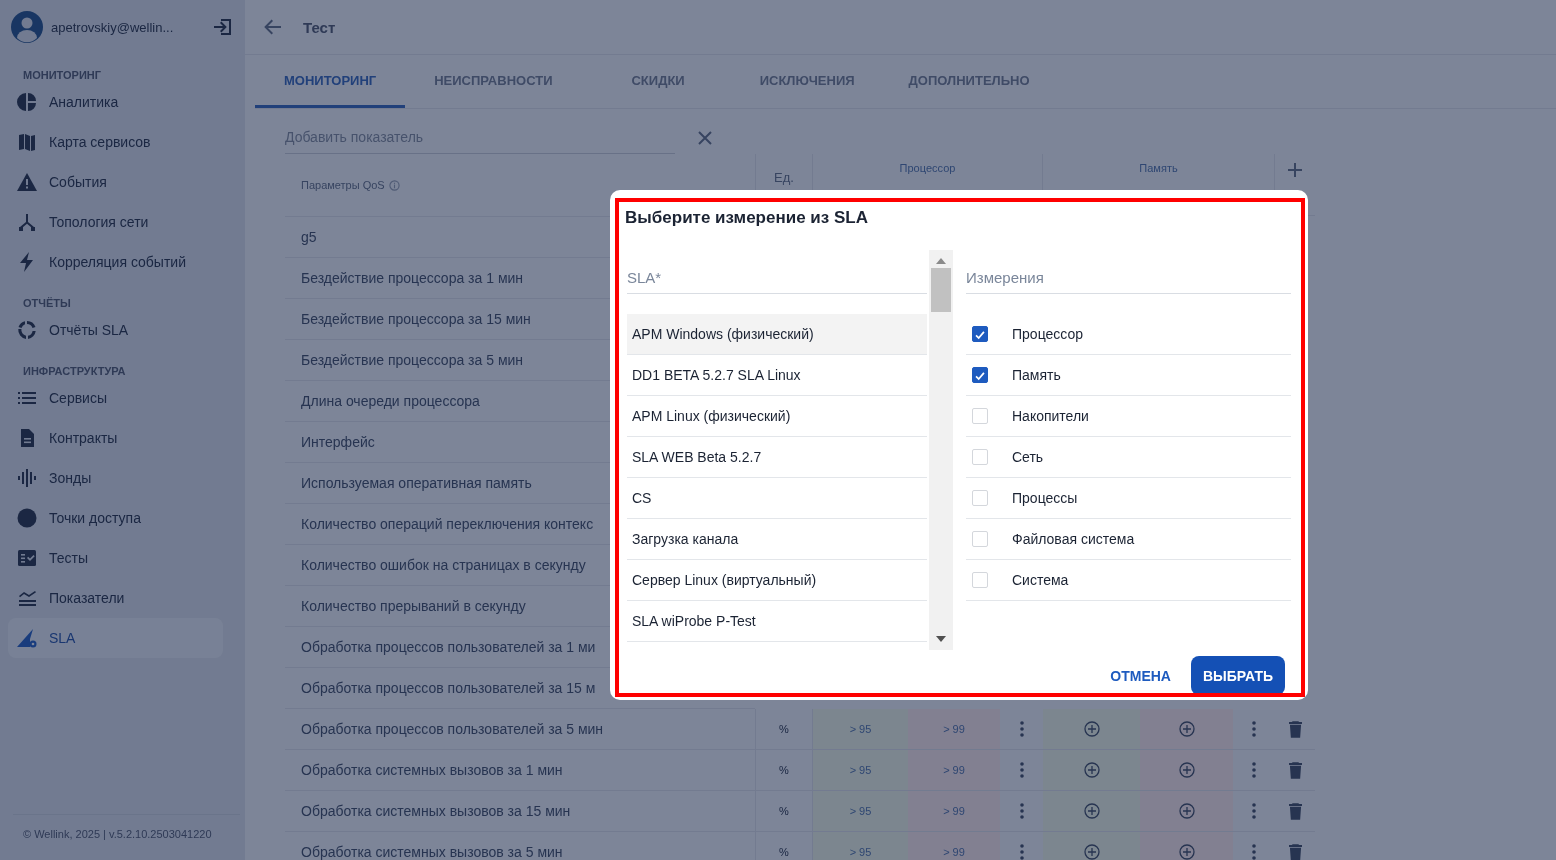 The image size is (1556, 860). What do you see at coordinates (126, 827) in the screenshot?
I see `footer-text: © Wellink, 2025 | v.5.2.10.2503041220` at bounding box center [126, 827].